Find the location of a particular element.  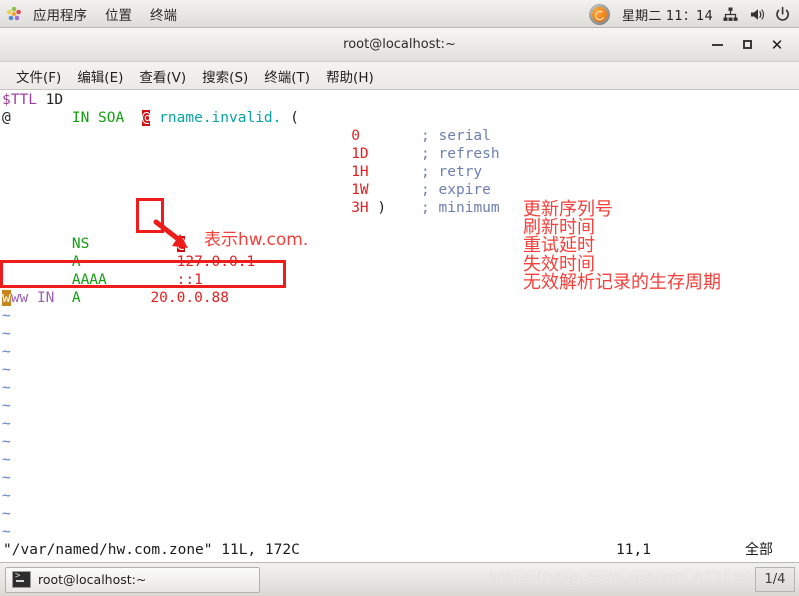

vim-line: AAAA ::1 is located at coordinates (251, 280).